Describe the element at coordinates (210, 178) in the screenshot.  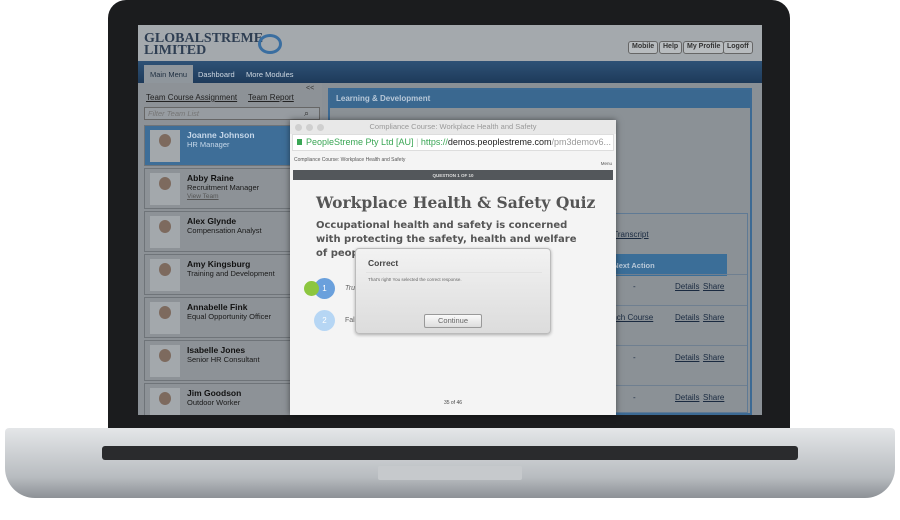
I see `member-name: Abby Raine` at that location.